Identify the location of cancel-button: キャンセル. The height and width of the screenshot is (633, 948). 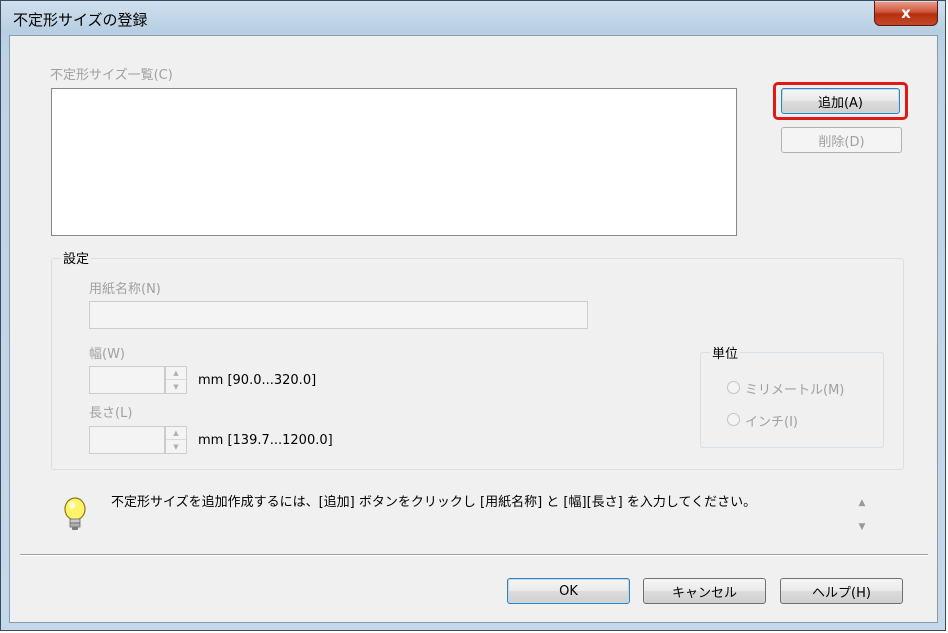
(704, 591).